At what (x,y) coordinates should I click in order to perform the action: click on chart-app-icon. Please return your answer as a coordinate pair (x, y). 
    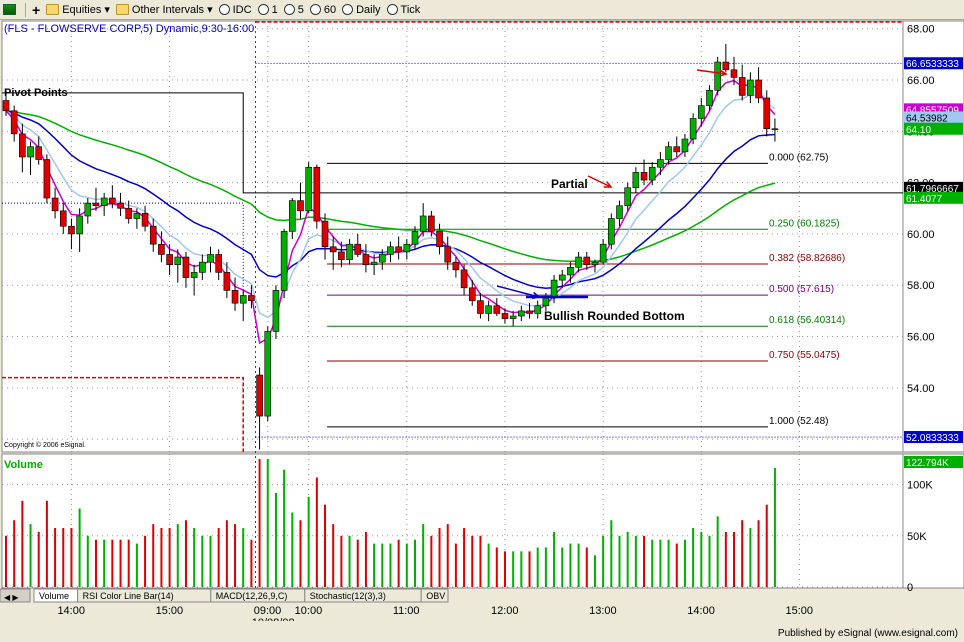
    Looking at the image, I should click on (11, 10).